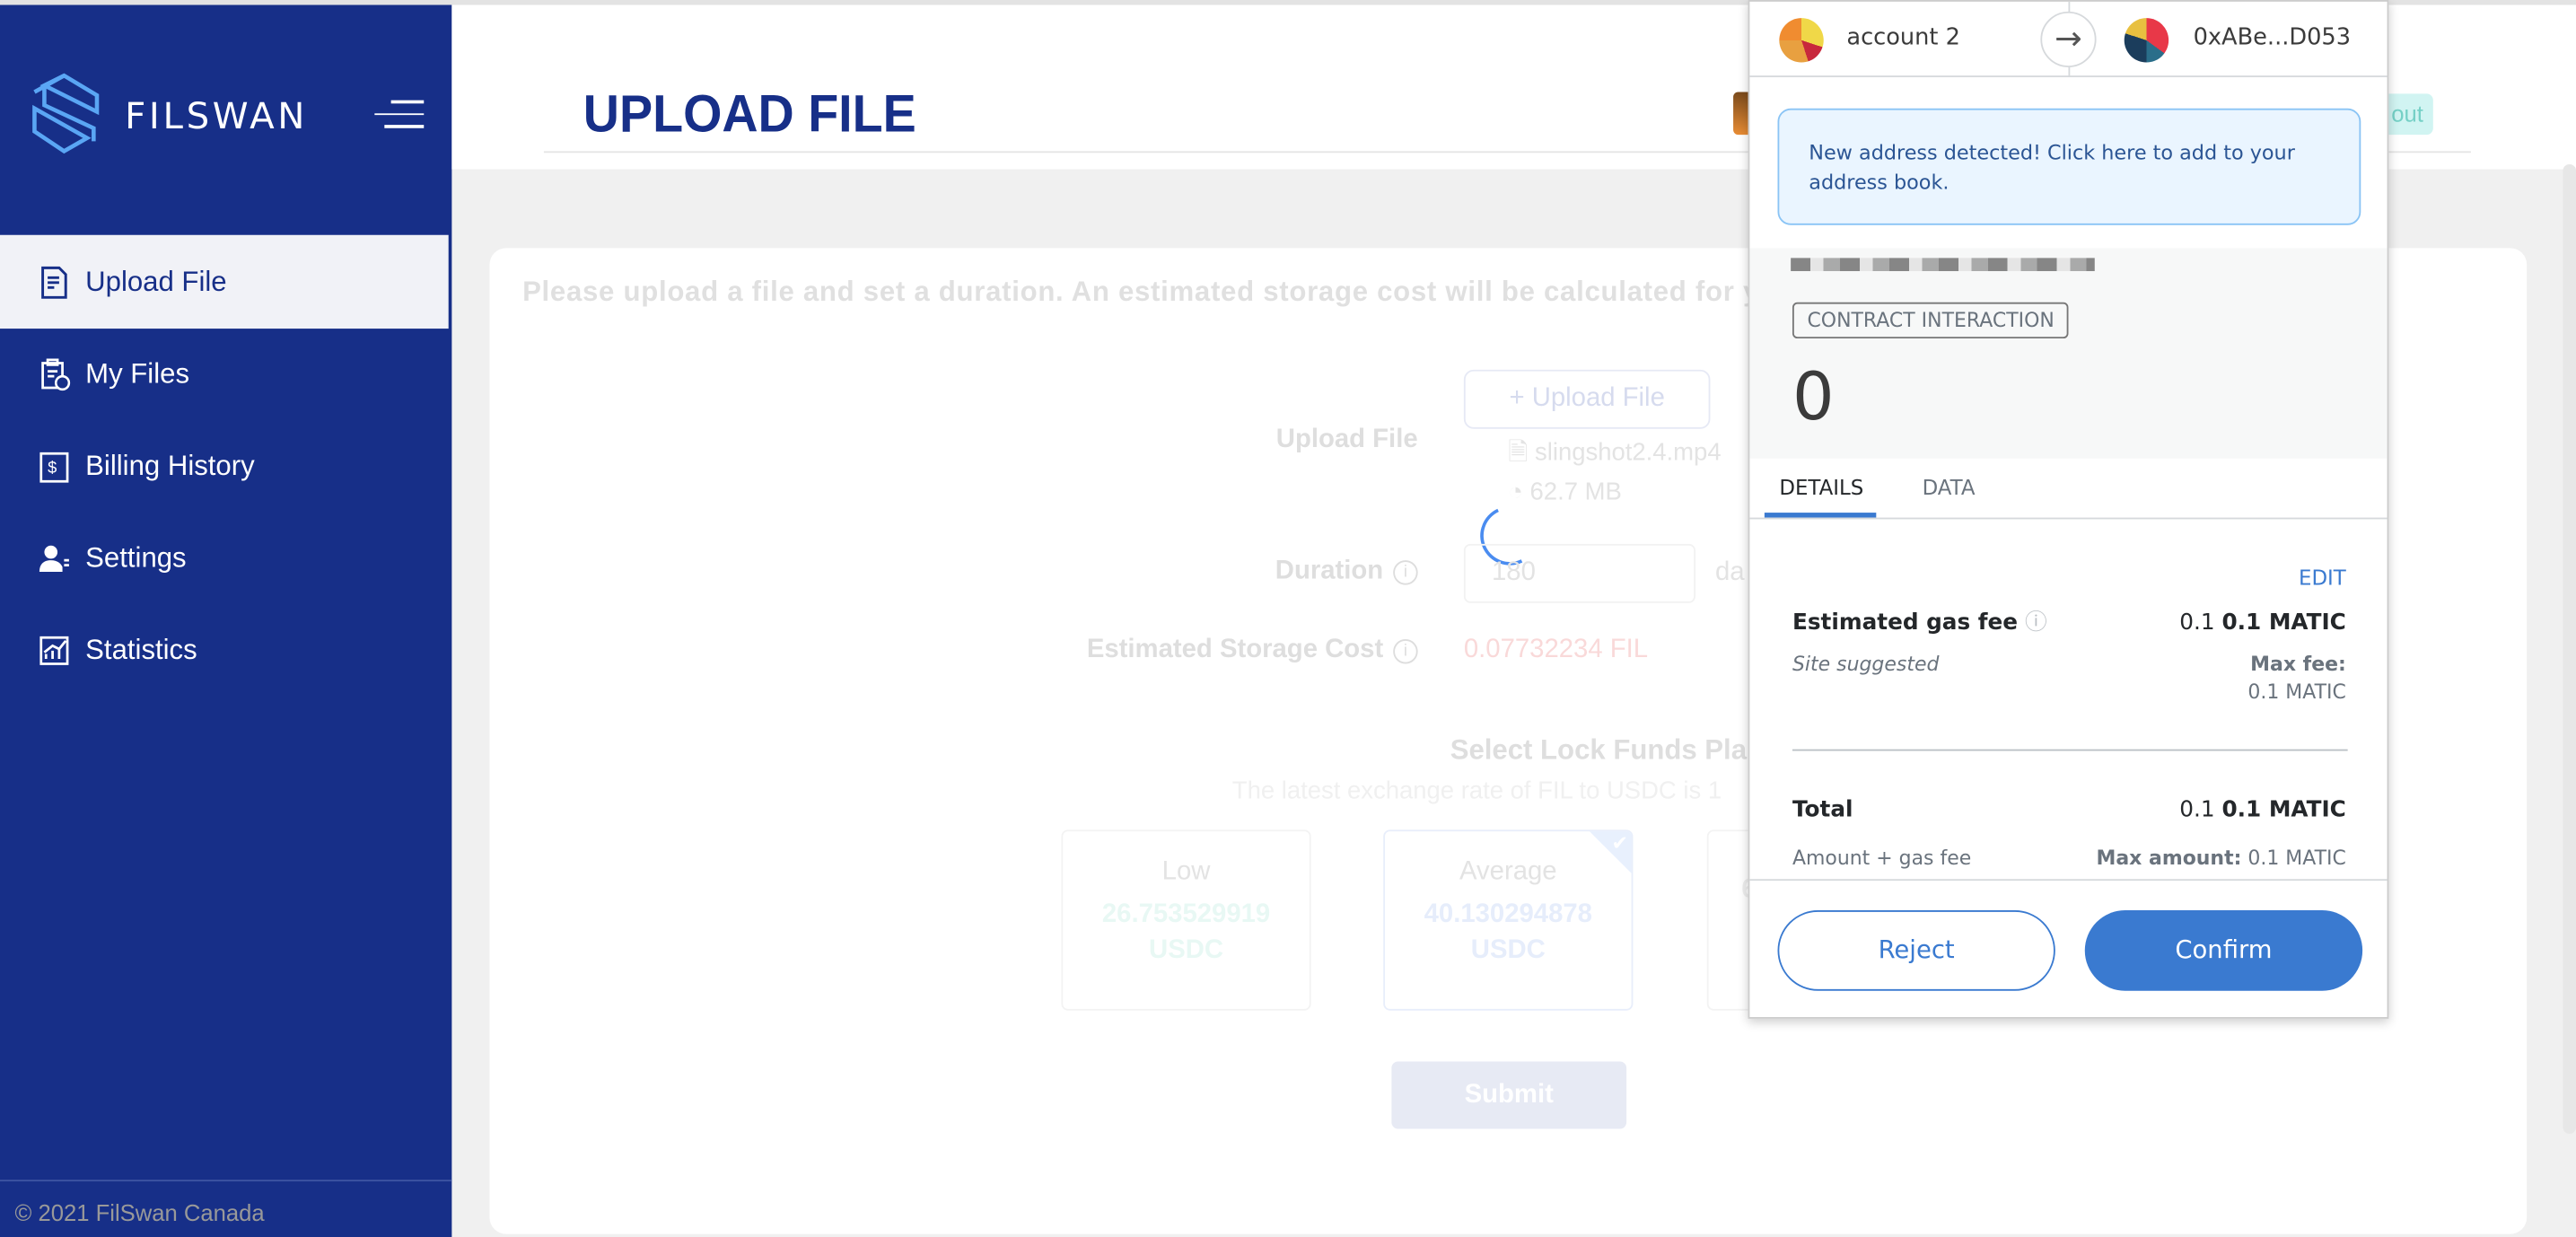 Image resolution: width=2576 pixels, height=1237 pixels. What do you see at coordinates (1508, 871) in the screenshot?
I see `plan-name: Average` at bounding box center [1508, 871].